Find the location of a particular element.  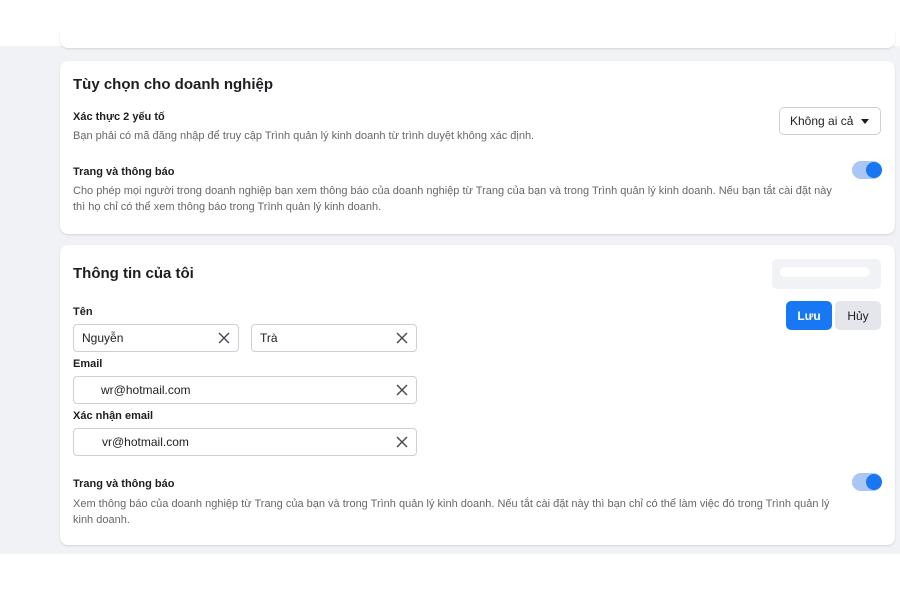

email-value: wr@hotmail.com is located at coordinates (146, 390).